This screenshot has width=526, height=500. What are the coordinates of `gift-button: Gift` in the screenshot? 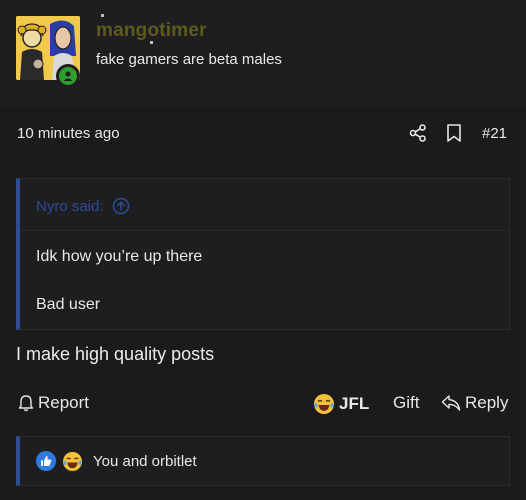 It's located at (406, 403).